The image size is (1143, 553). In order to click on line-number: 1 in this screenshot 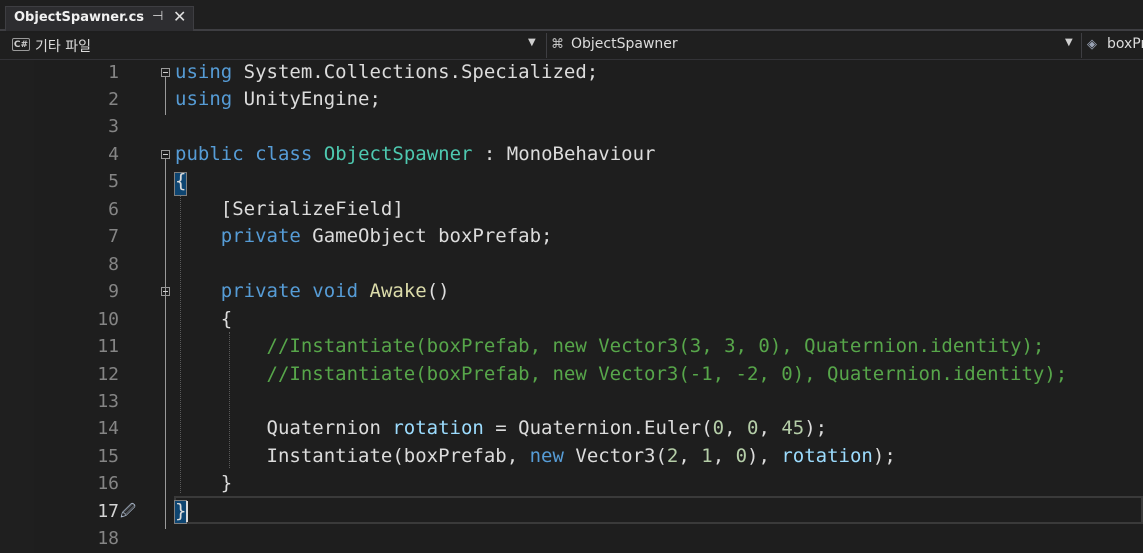, I will do `click(113, 72)`.